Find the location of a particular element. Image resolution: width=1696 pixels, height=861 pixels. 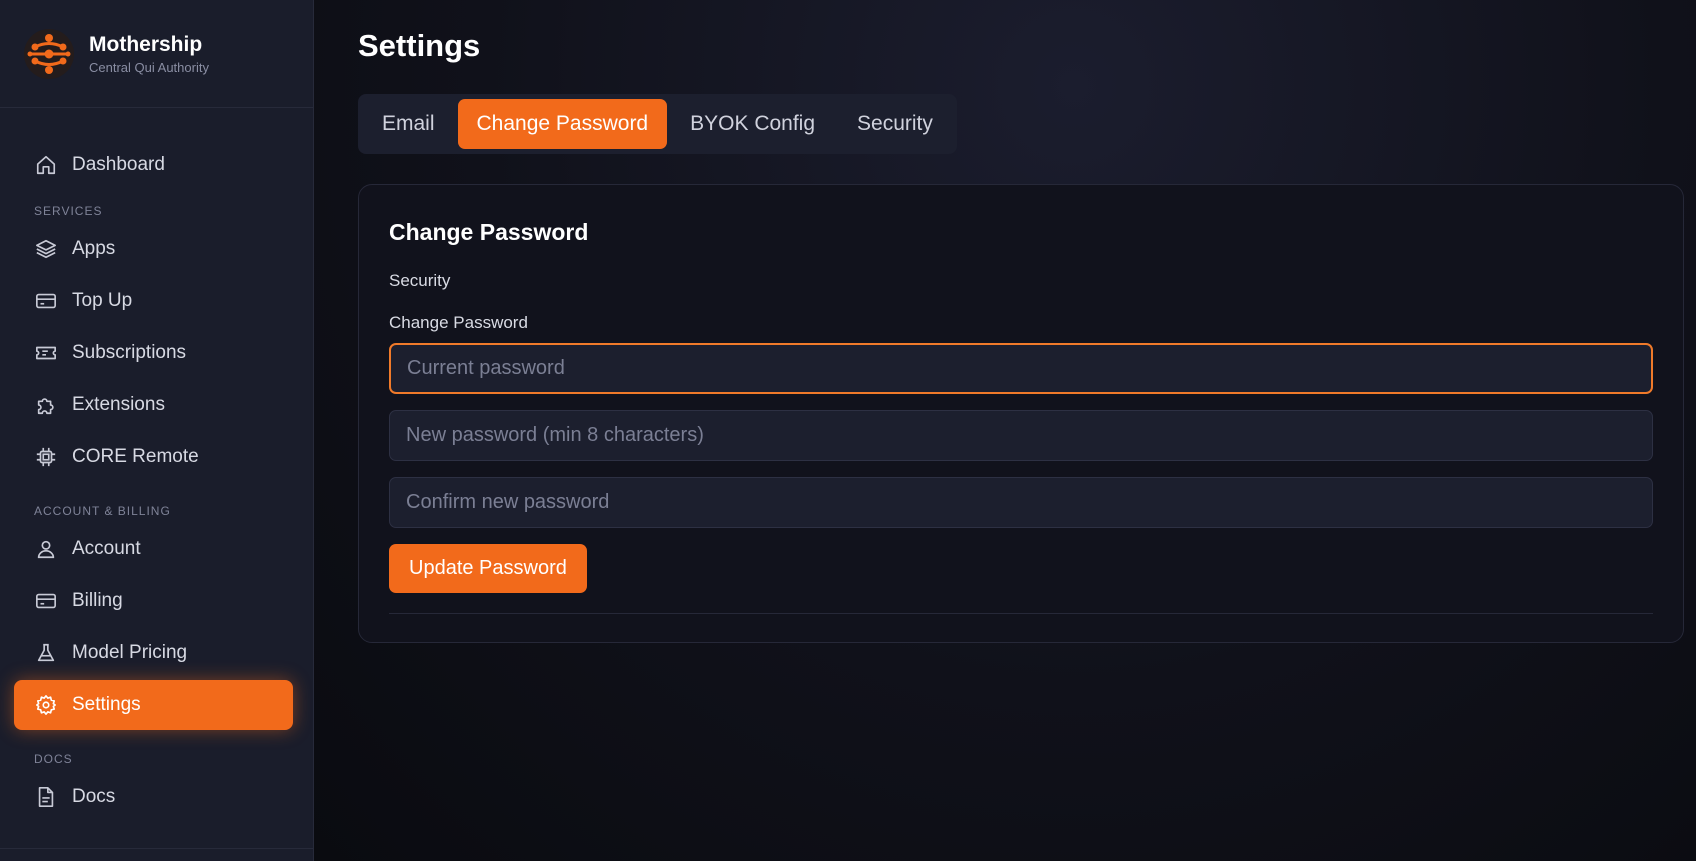

tab-change-password: Change Password is located at coordinates (562, 124).